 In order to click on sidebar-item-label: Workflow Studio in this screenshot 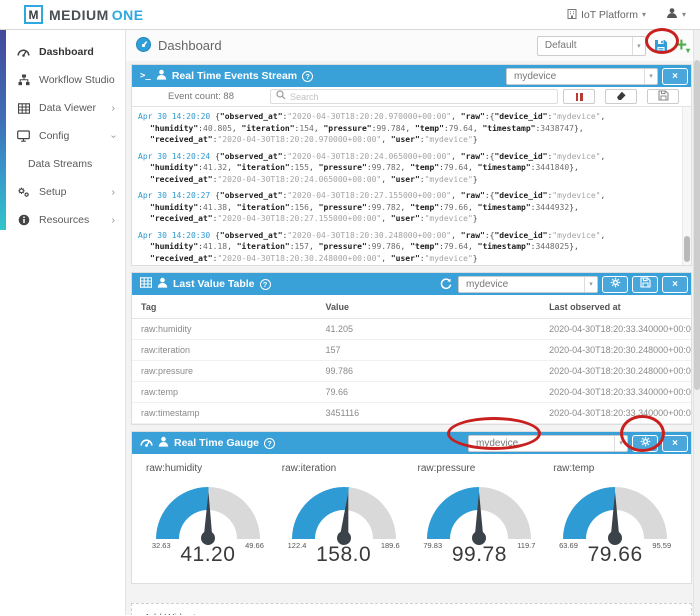, I will do `click(77, 80)`.